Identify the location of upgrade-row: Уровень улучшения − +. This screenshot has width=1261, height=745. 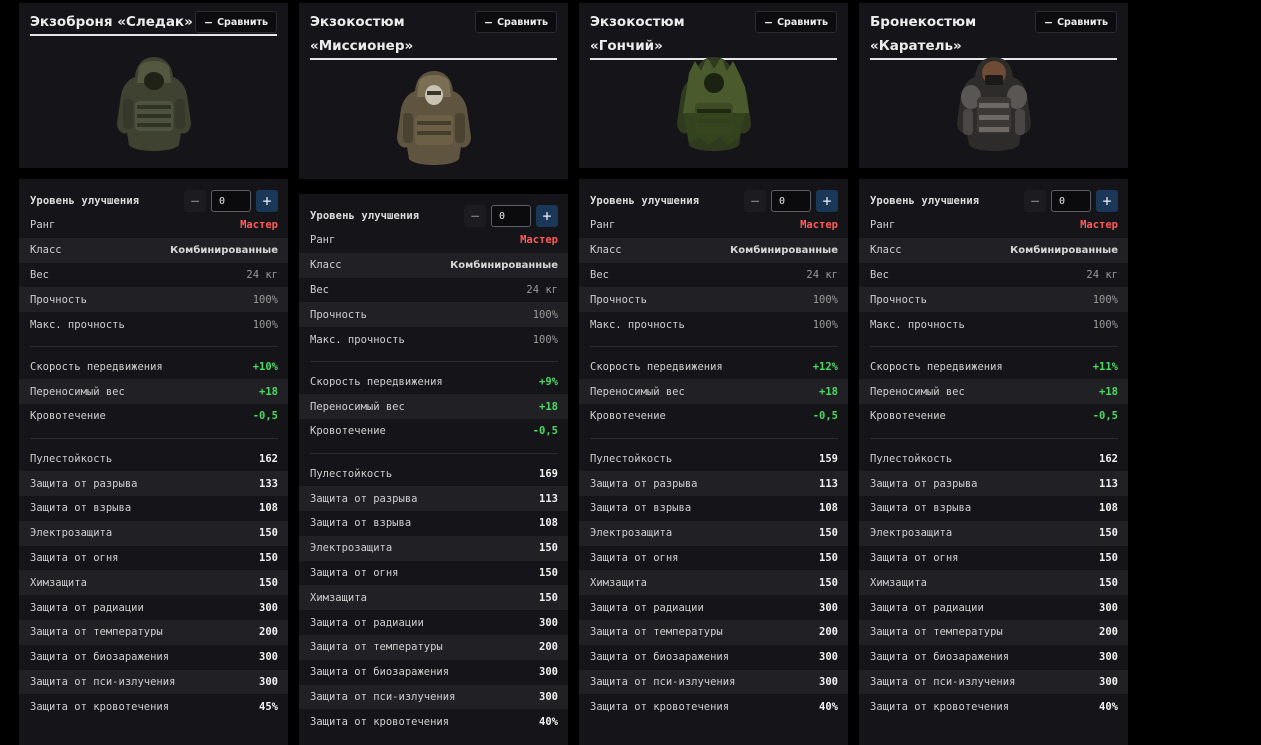
(713, 201).